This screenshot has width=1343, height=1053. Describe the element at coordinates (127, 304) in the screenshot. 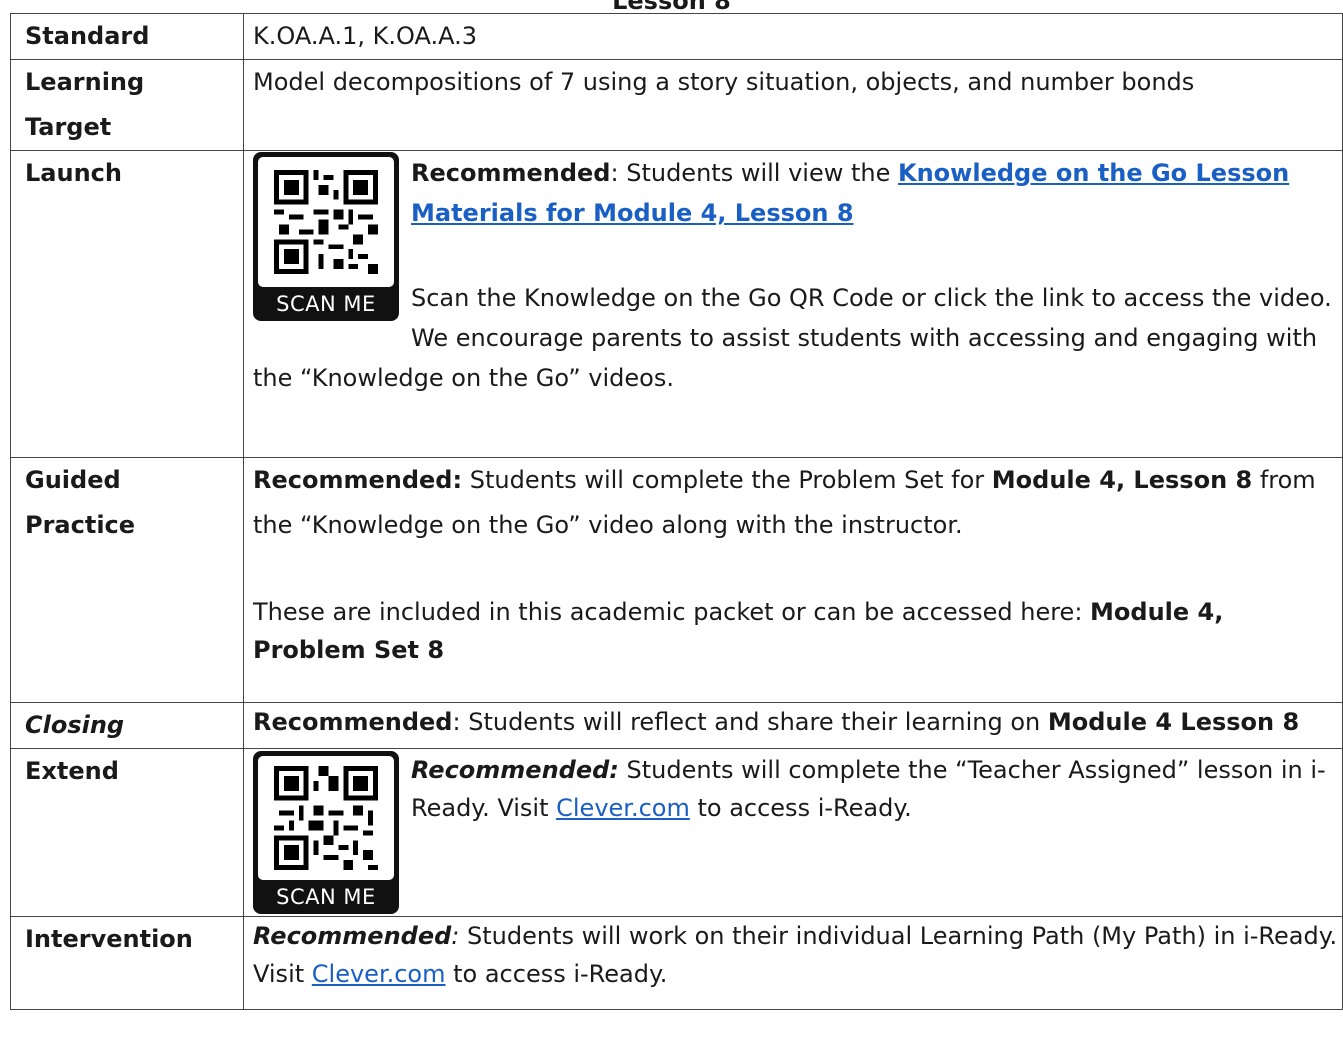

I see `launch-label: Launch` at that location.